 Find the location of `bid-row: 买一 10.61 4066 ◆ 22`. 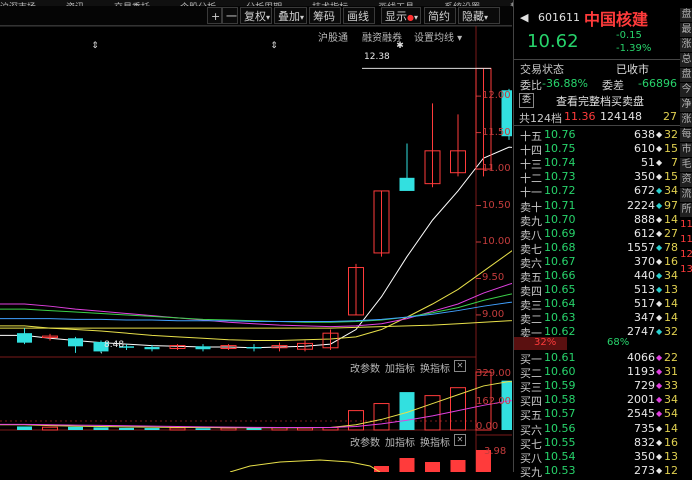

bid-row: 买一 10.61 4066 ◆ 22 is located at coordinates (603, 358).